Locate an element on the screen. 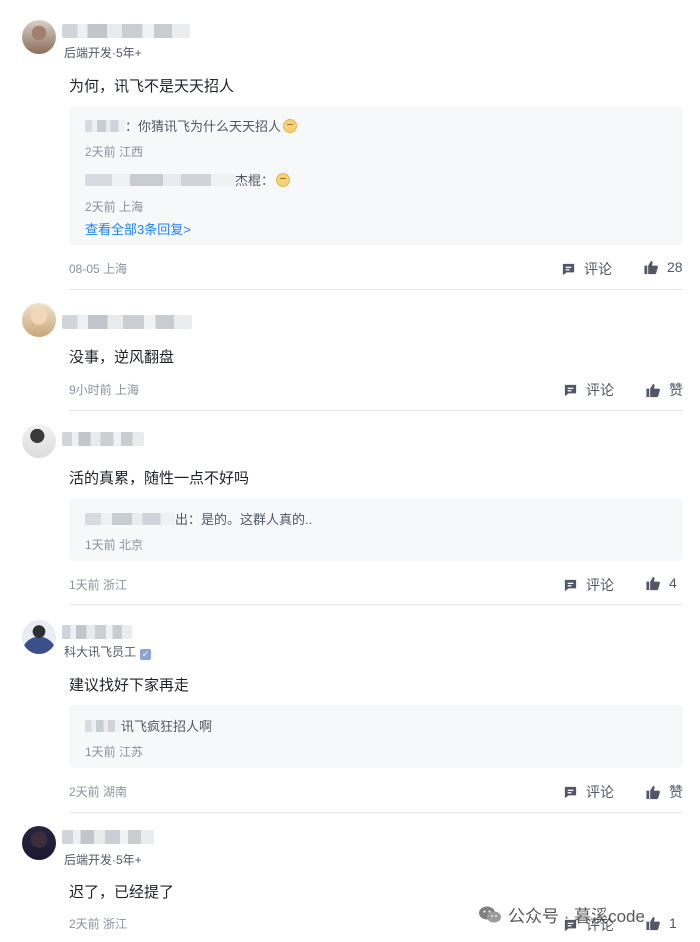  comment-meta: 2天前 浙江 is located at coordinates (98, 924).